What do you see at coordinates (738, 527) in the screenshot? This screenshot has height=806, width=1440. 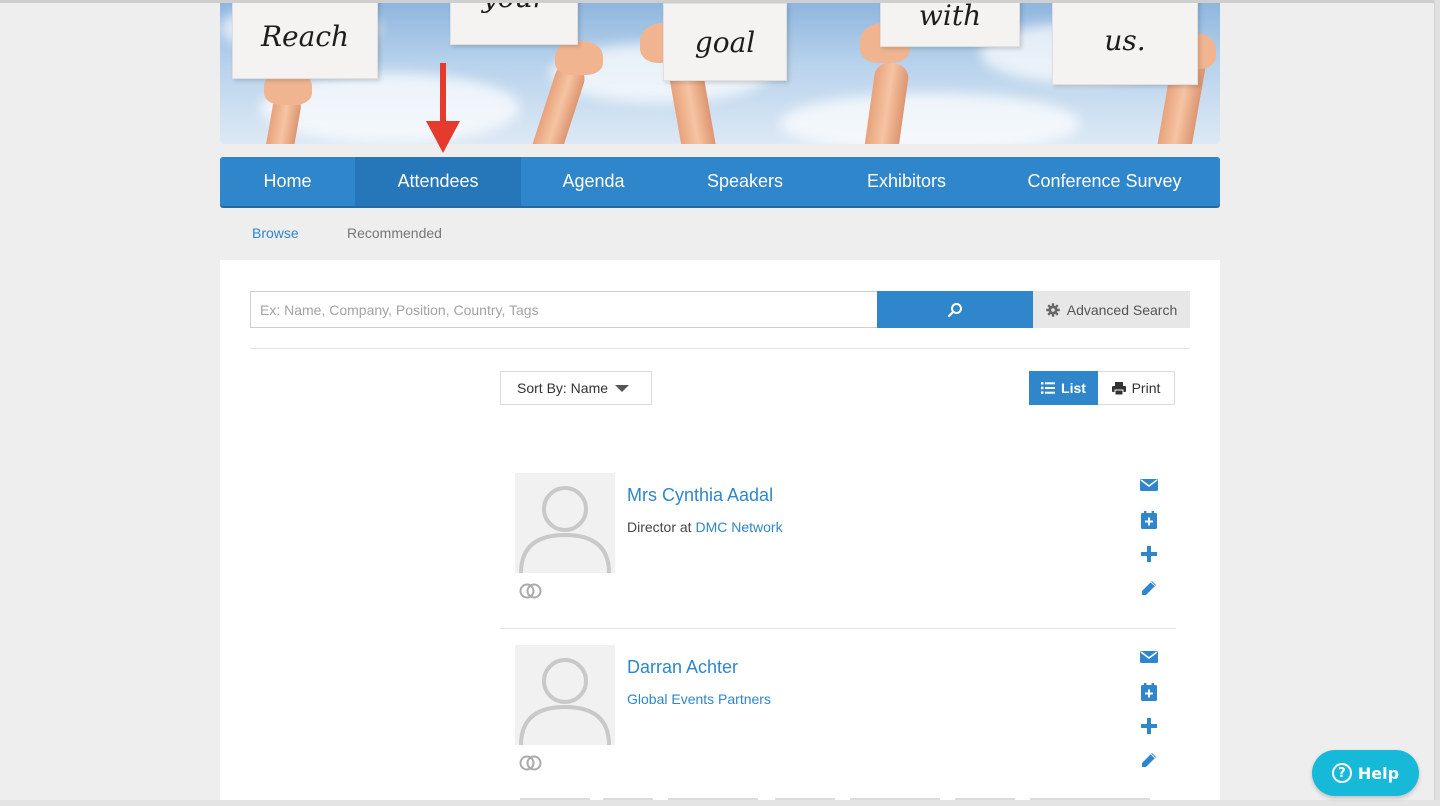 I see `attendee-company: DMC Network` at bounding box center [738, 527].